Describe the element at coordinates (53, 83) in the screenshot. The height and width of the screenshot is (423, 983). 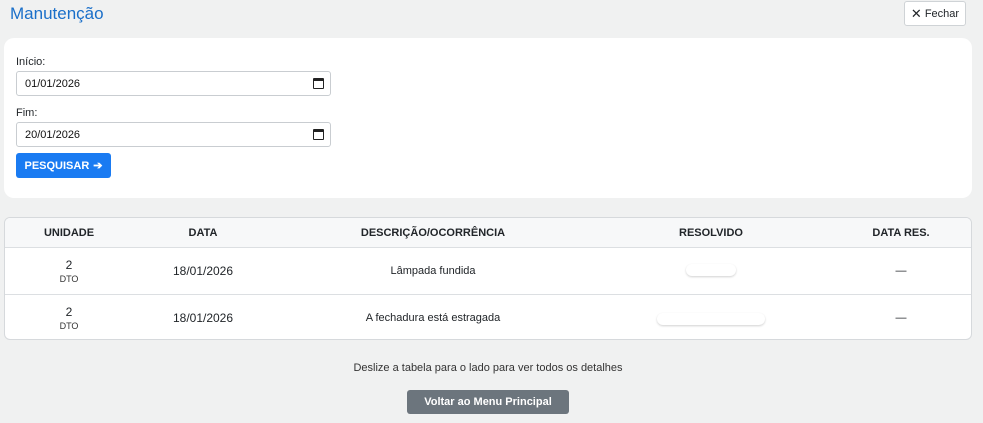
I see `start-date-value: 01/01/2026` at that location.